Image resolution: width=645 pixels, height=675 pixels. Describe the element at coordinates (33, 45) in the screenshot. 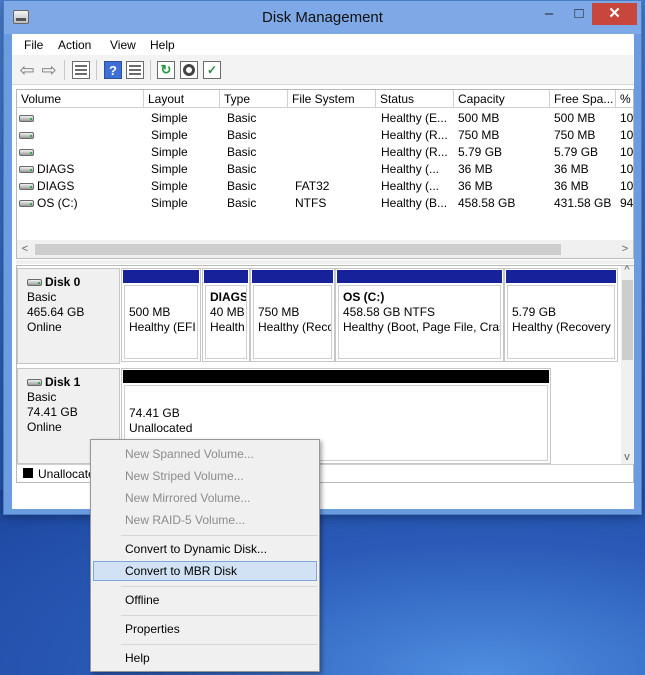

I see `menu-file: File` at that location.